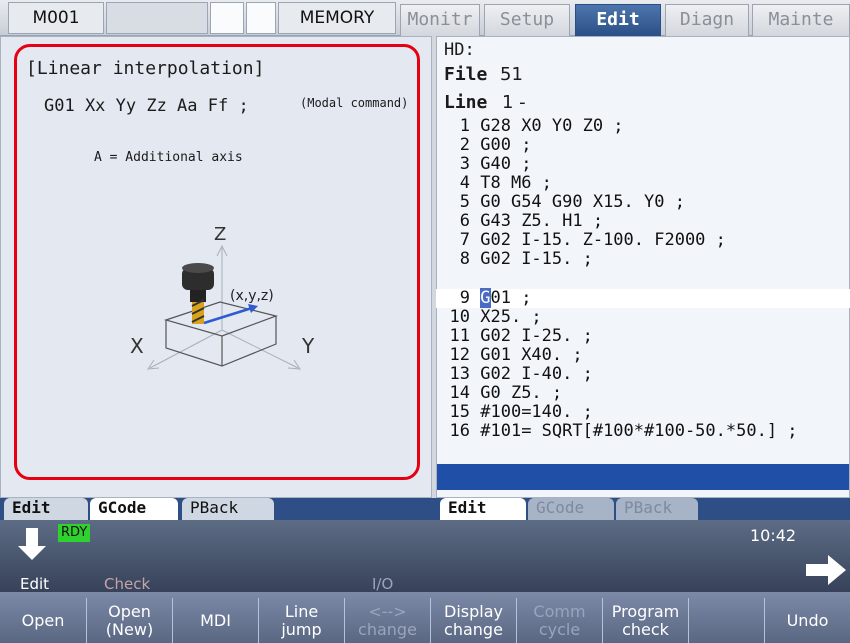  What do you see at coordinates (643, 412) in the screenshot?
I see `program-line: 15 #100=140. ;` at bounding box center [643, 412].